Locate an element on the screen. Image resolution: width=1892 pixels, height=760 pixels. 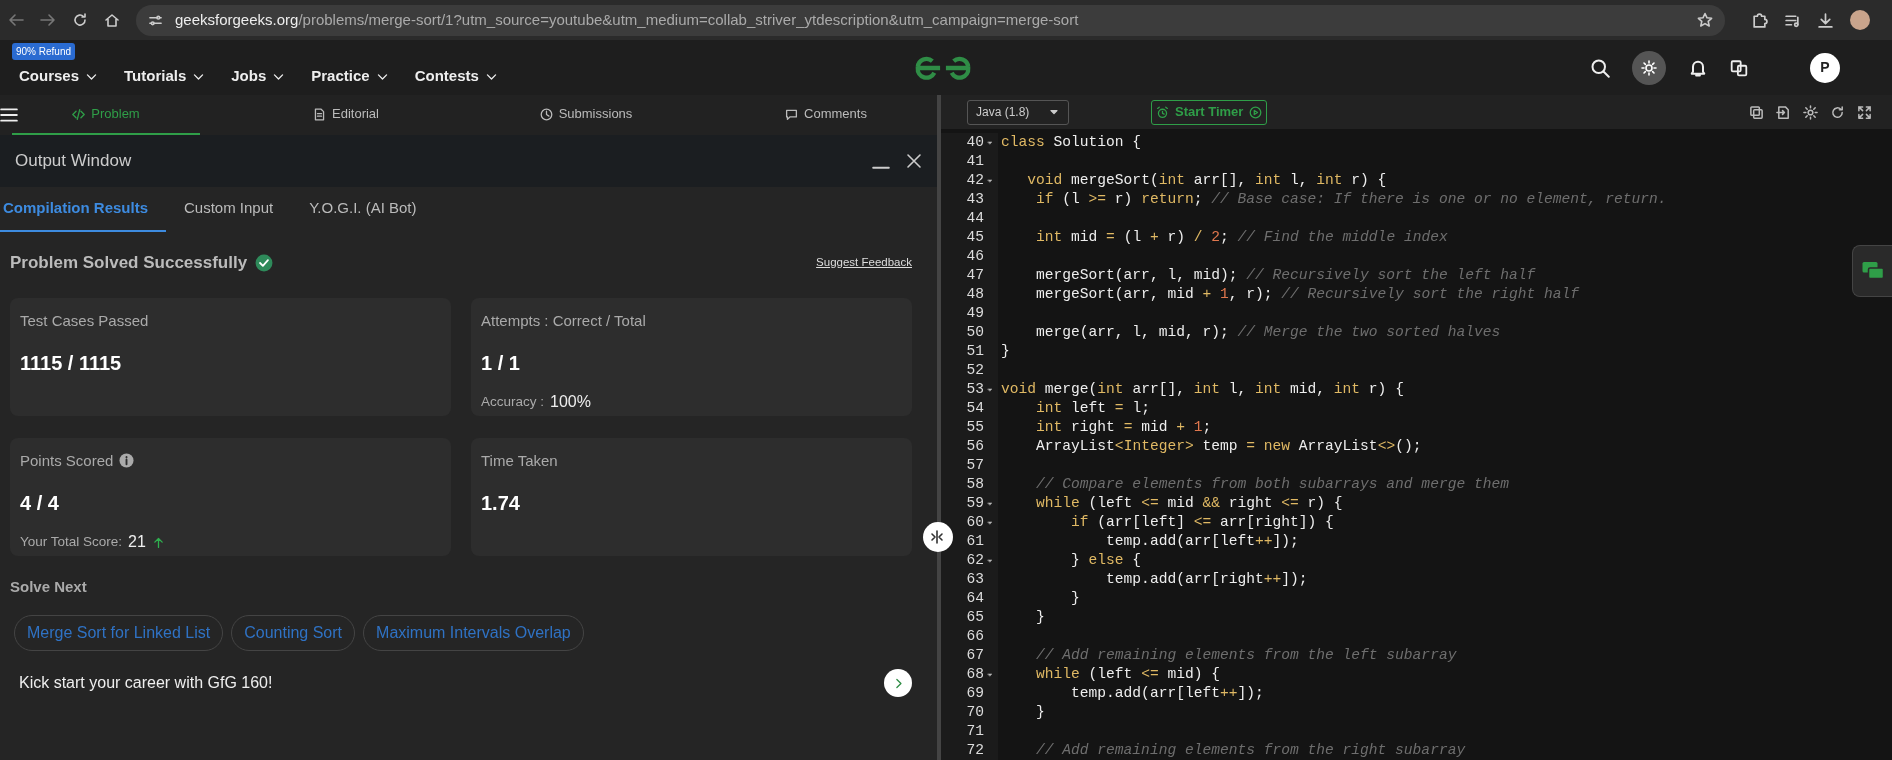
language-select: Java (1.8) is located at coordinates (1018, 112).